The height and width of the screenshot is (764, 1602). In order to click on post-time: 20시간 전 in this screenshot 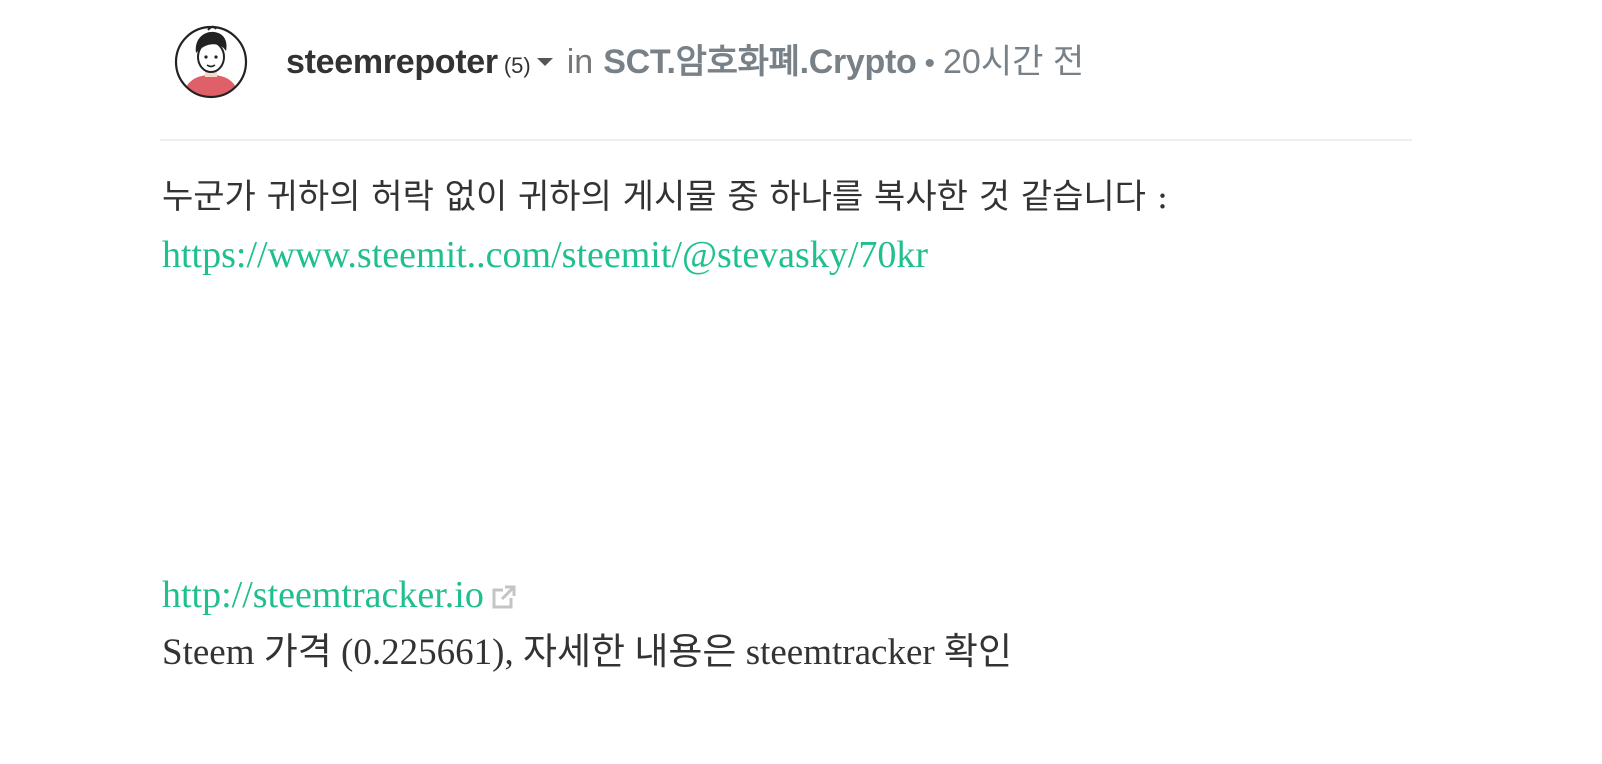, I will do `click(1013, 58)`.